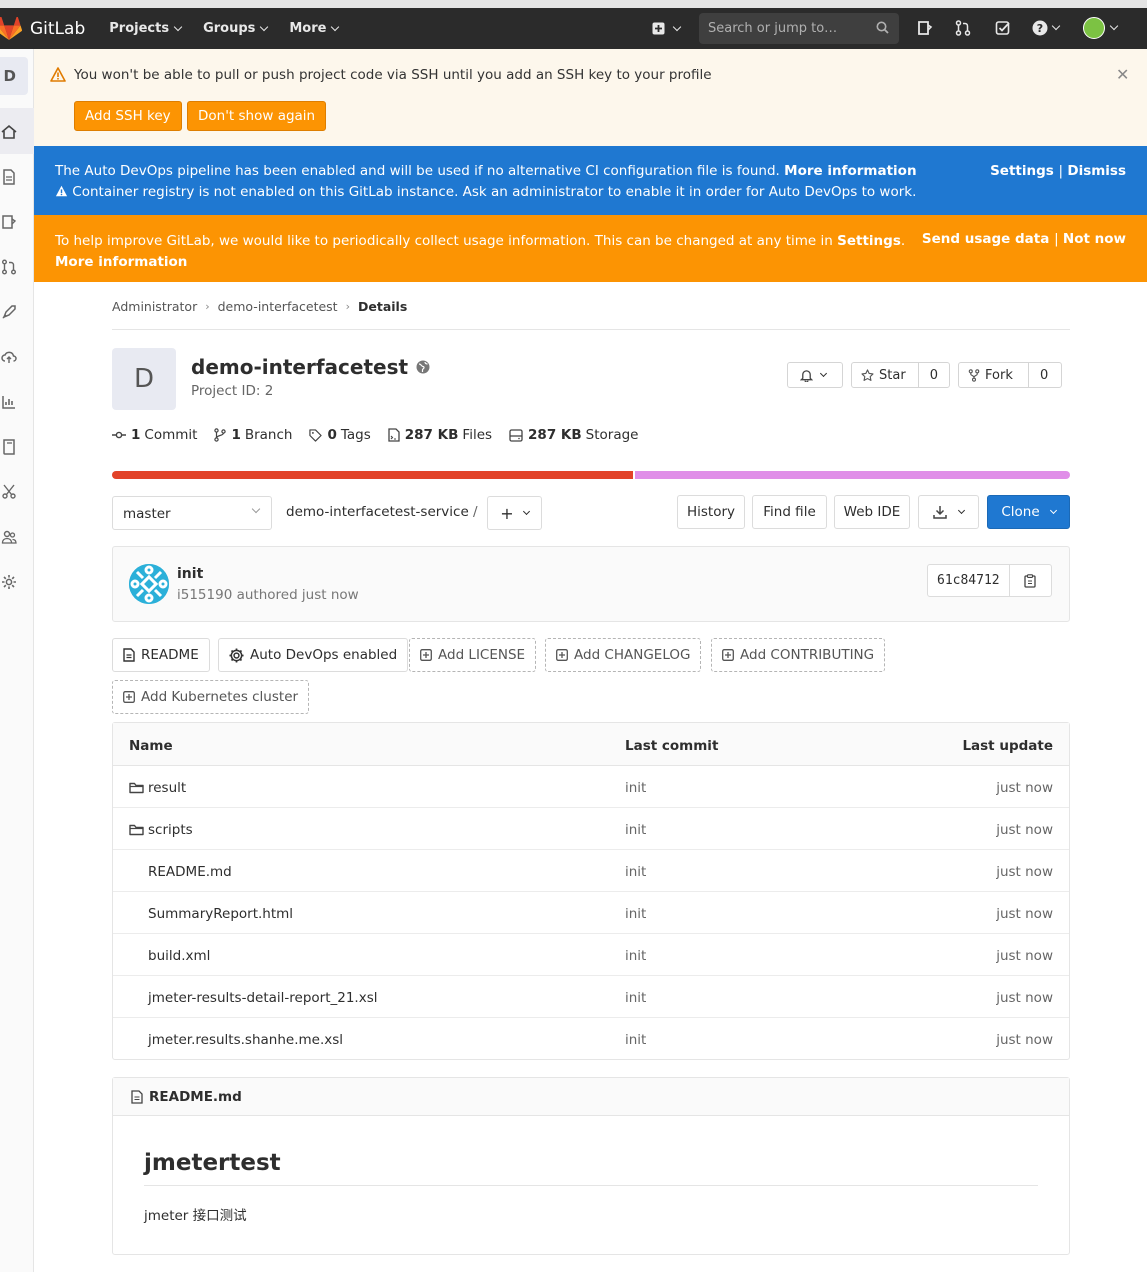 Image resolution: width=1147 pixels, height=1272 pixels. Describe the element at coordinates (161, 655) in the screenshot. I see `readme-button: README` at that location.